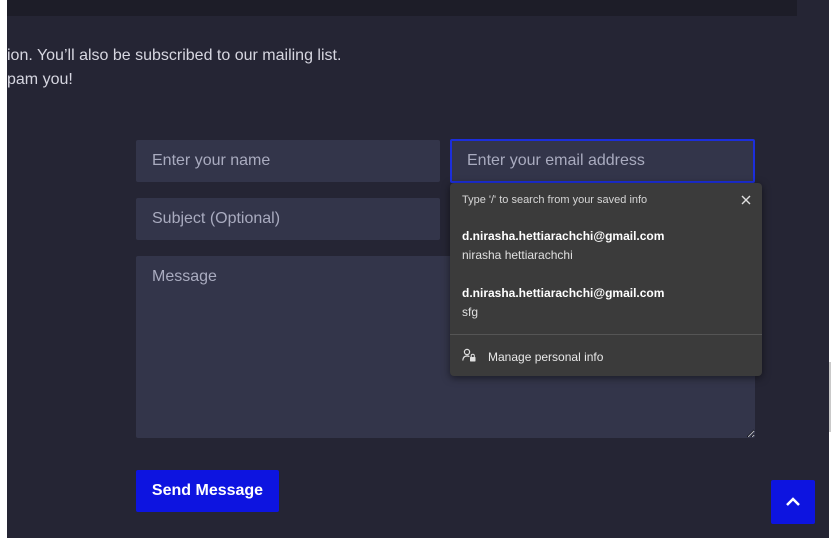 The image size is (832, 538). I want to click on suggestion-name: nirasha hettiarachchi, so click(517, 255).